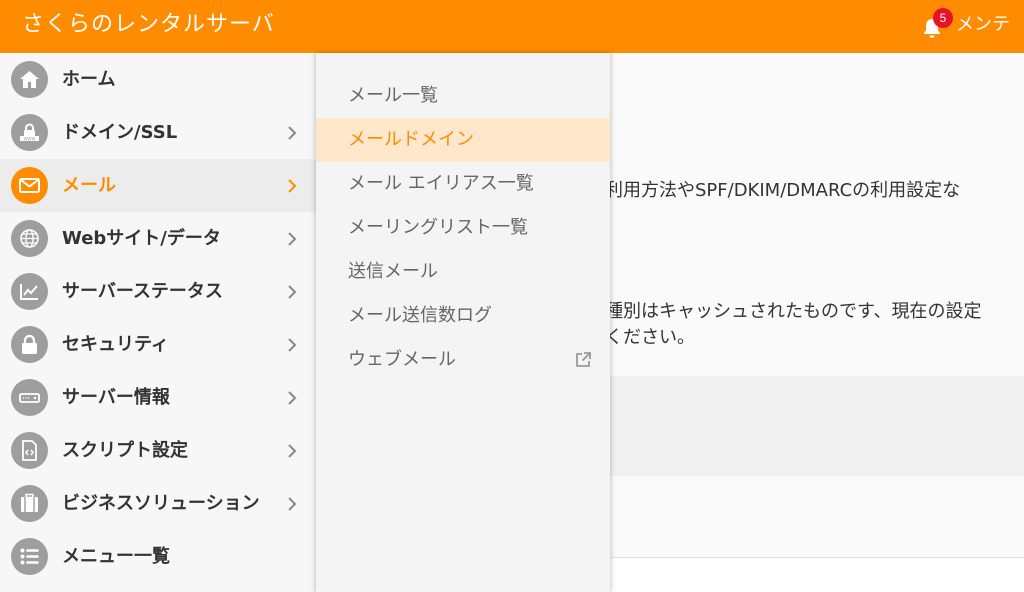  Describe the element at coordinates (438, 227) in the screenshot. I see `submenu-item-label: メーリングリスト一覧` at that location.